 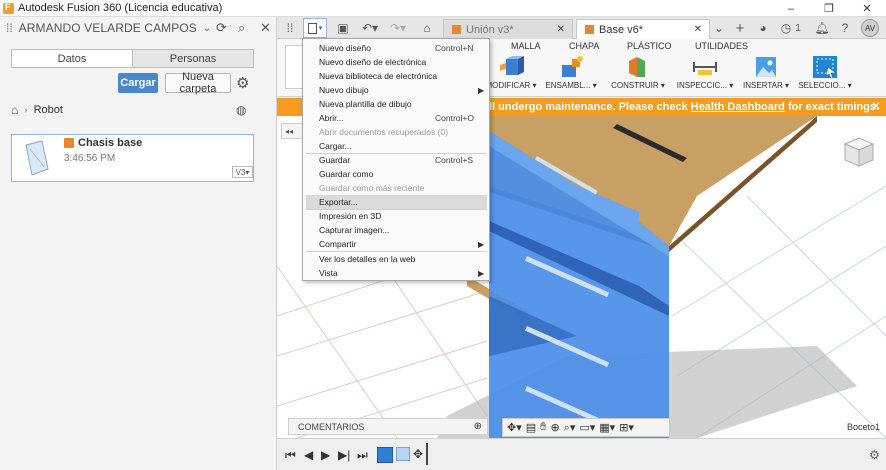 I want to click on tab-chapa: CHAPA, so click(x=584, y=46).